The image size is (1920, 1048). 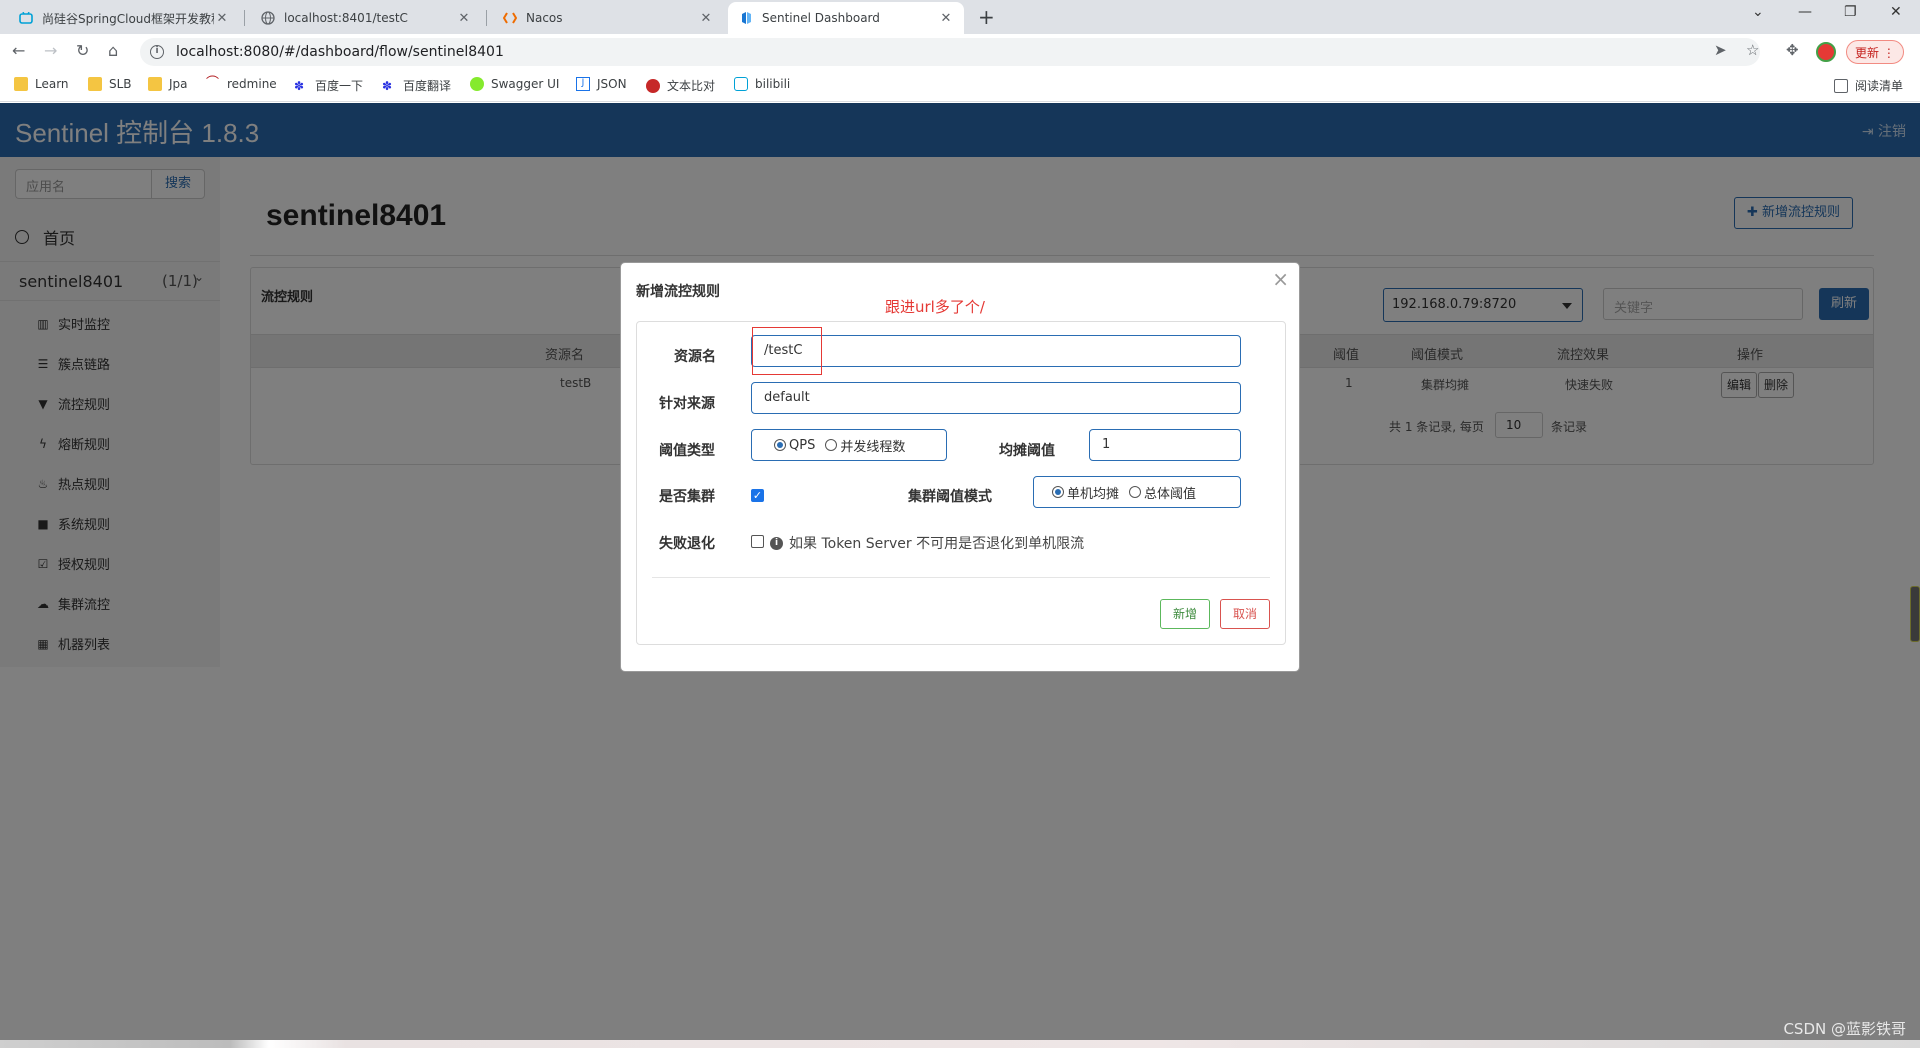 What do you see at coordinates (477, 84) in the screenshot?
I see `swagger-icon` at bounding box center [477, 84].